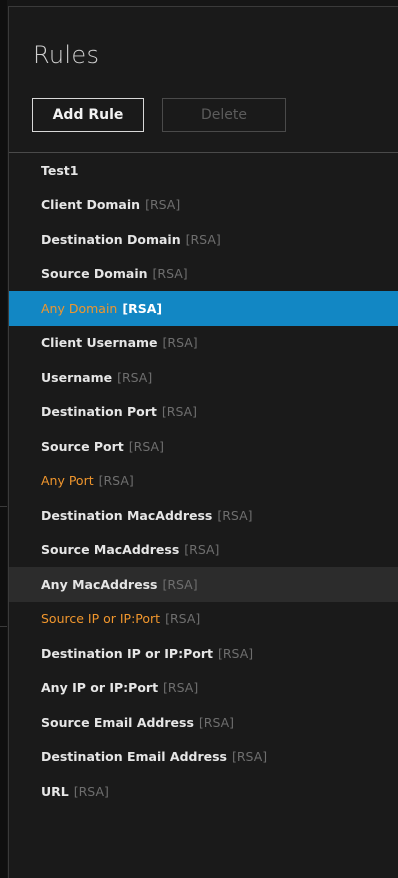  I want to click on rule-item: Destination MacAddress [RSA], so click(203, 515).